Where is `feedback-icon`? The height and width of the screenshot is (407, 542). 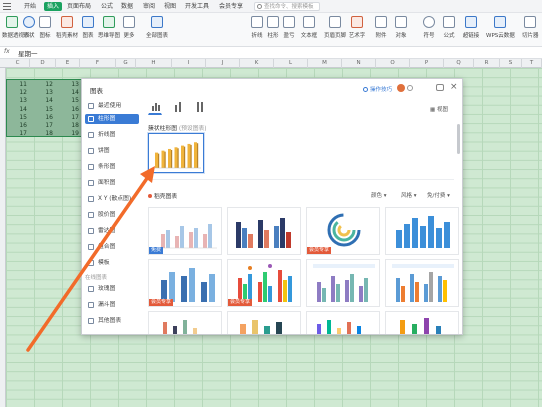
feedback-icon is located at coordinates (440, 87).